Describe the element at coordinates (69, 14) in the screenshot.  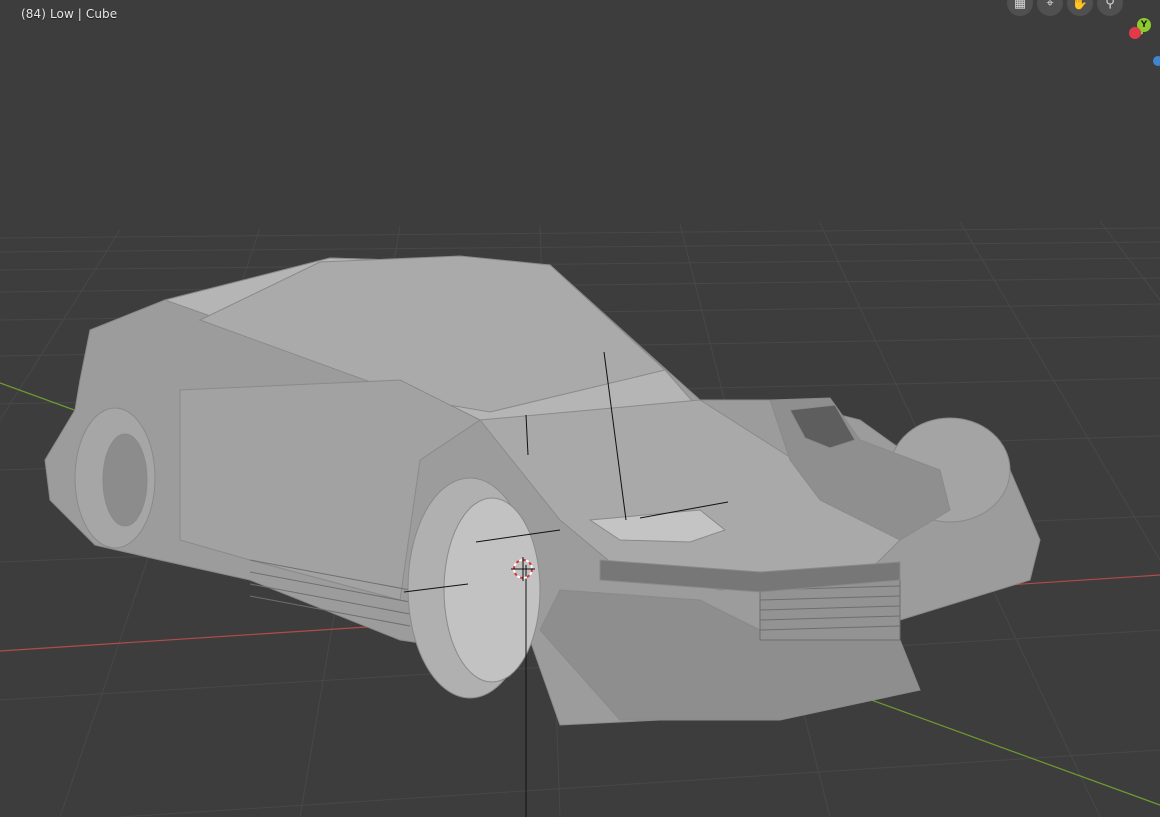
I see `viewport-object-info: (84) Low | Cube` at that location.